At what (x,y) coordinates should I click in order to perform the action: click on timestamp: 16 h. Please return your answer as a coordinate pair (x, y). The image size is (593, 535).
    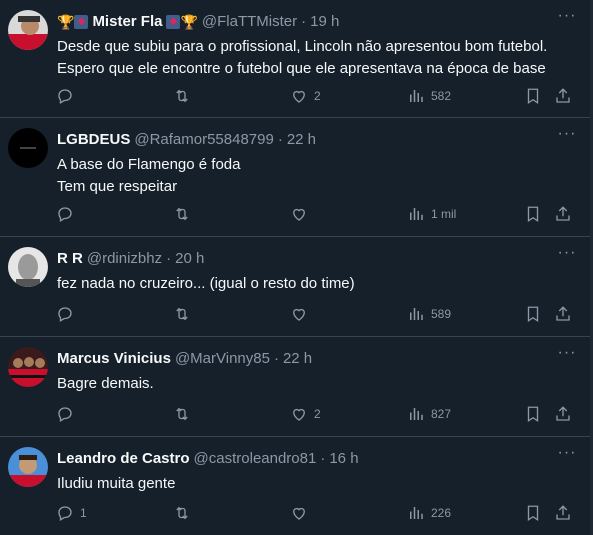
    Looking at the image, I should click on (343, 459).